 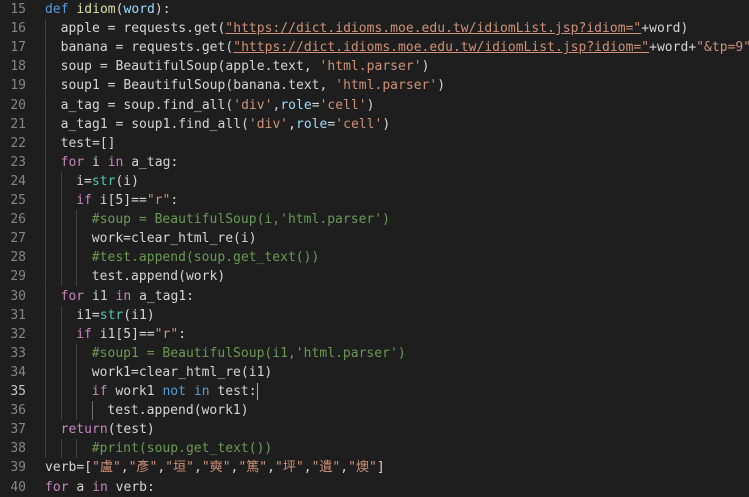 What do you see at coordinates (18, 468) in the screenshot?
I see `line-number: 39` at bounding box center [18, 468].